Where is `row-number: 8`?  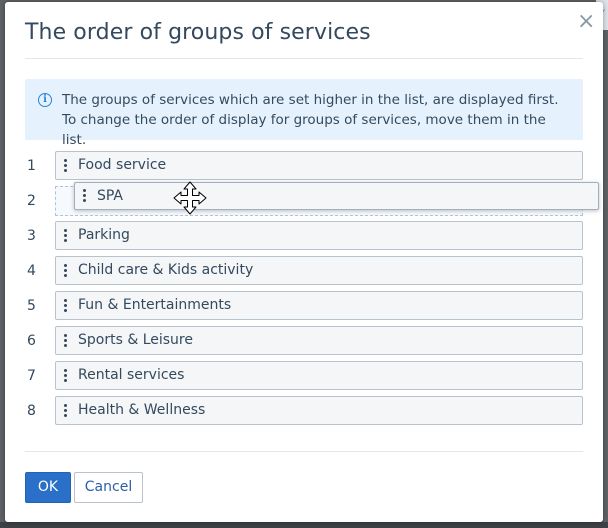
row-number: 8 is located at coordinates (31, 411).